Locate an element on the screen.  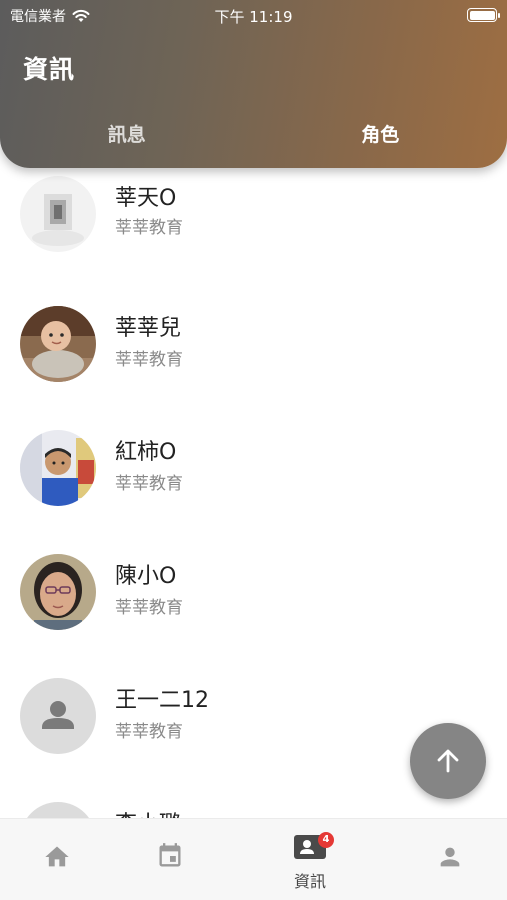
status-bar: 電信業者 下午 11:19 is located at coordinates (253, 15).